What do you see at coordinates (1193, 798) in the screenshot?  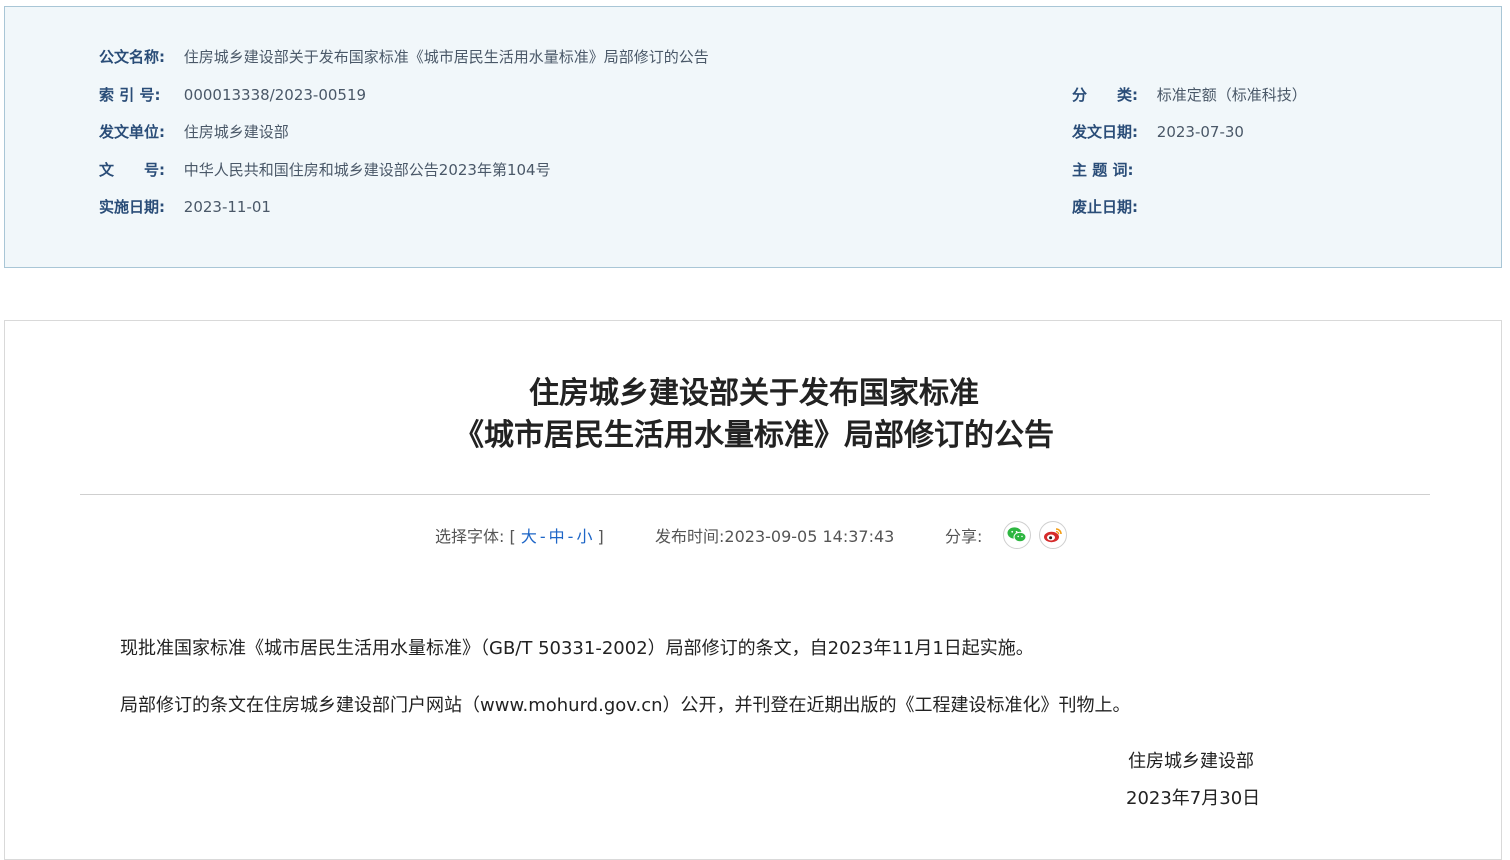 I see `signature-date: 2023年7月30日` at bounding box center [1193, 798].